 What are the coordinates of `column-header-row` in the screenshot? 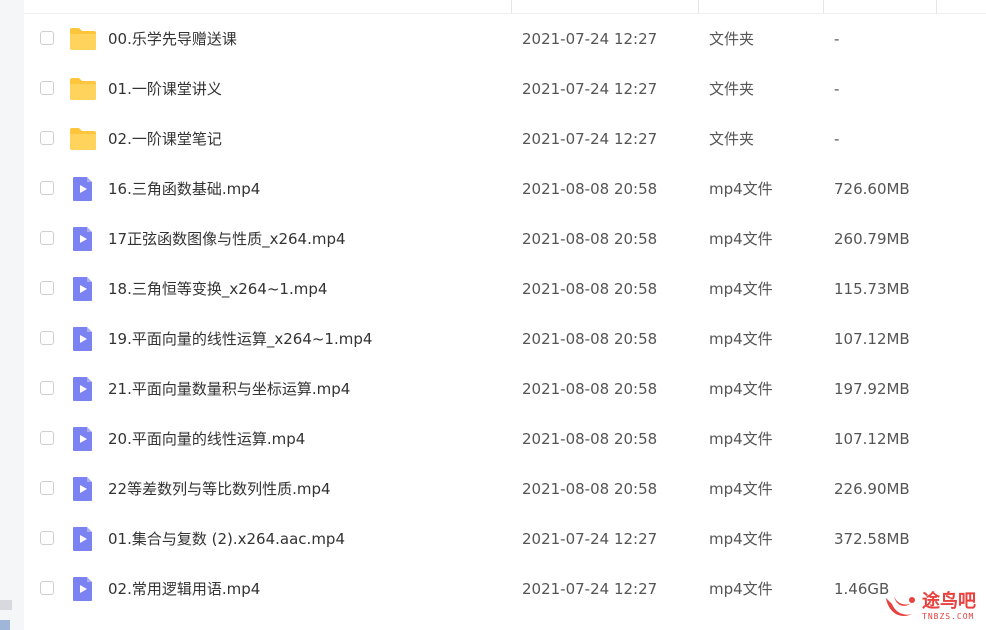 It's located at (480, 7).